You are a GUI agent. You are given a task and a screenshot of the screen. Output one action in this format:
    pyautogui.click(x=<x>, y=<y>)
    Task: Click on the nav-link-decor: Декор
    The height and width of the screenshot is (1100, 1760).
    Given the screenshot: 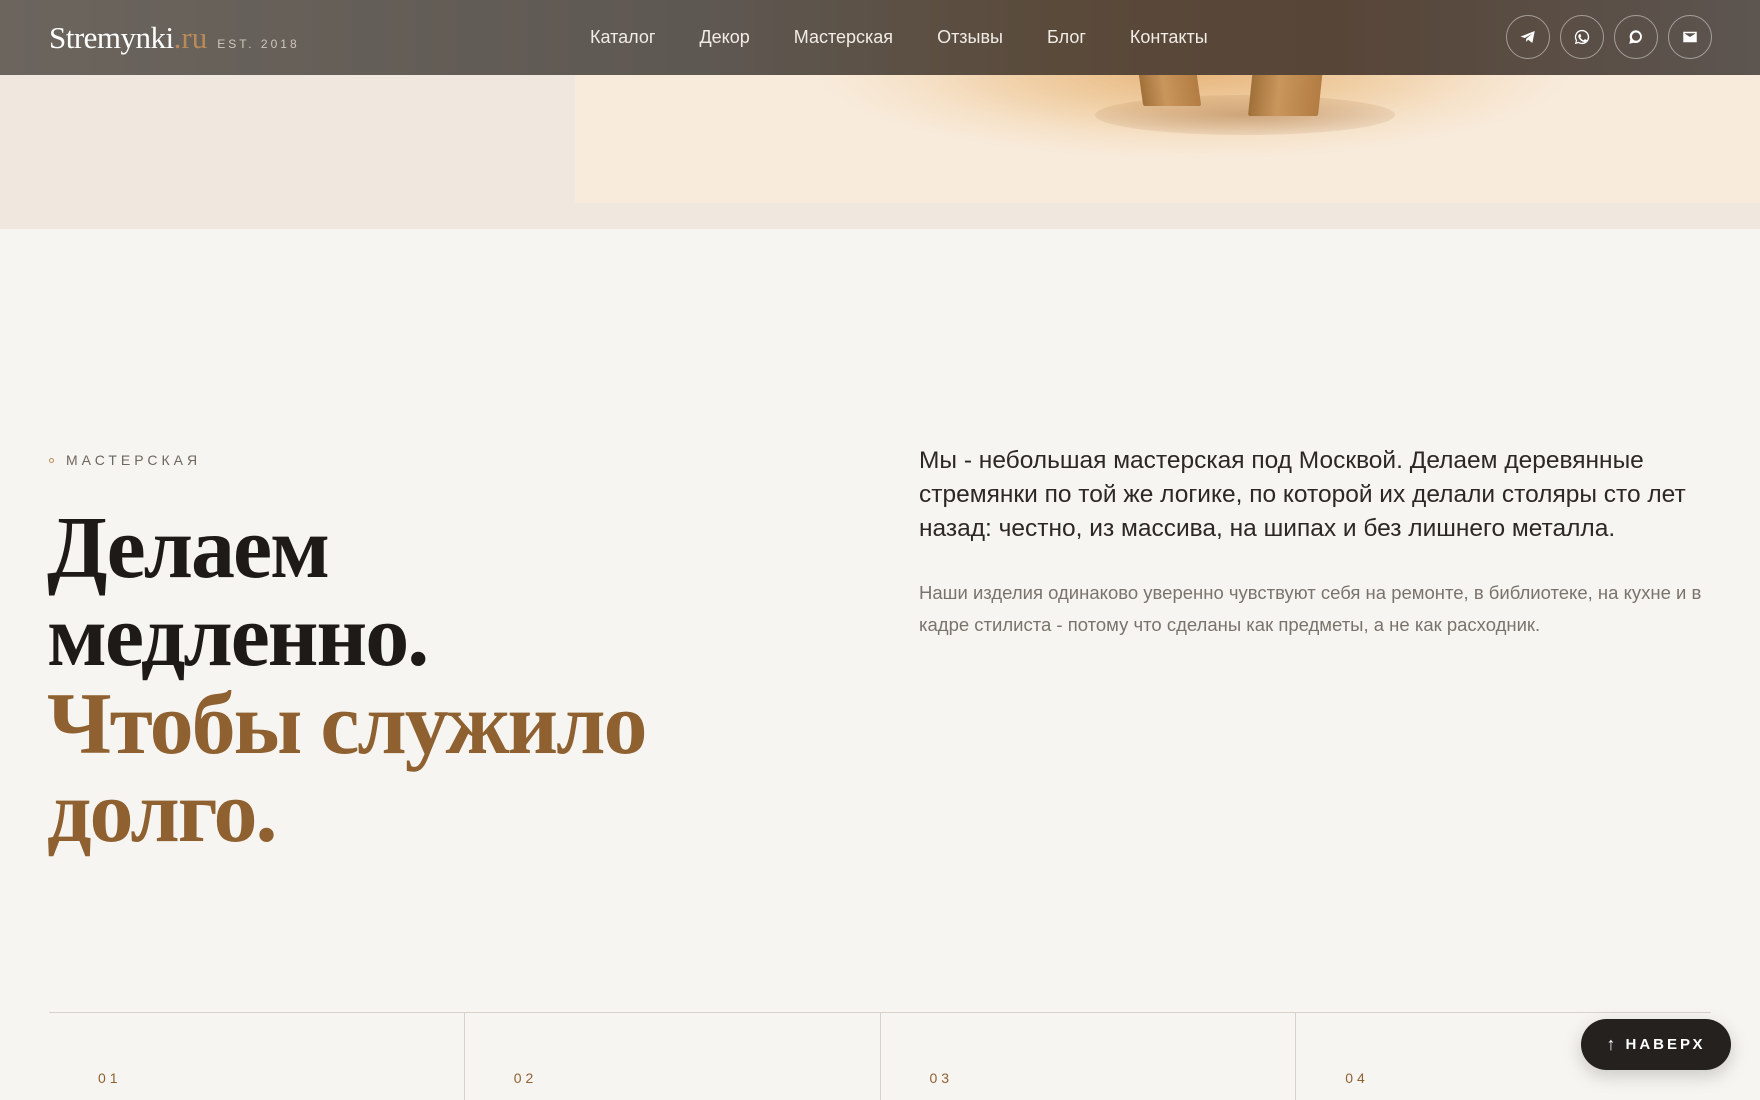 What is the action you would take?
    pyautogui.click(x=724, y=37)
    